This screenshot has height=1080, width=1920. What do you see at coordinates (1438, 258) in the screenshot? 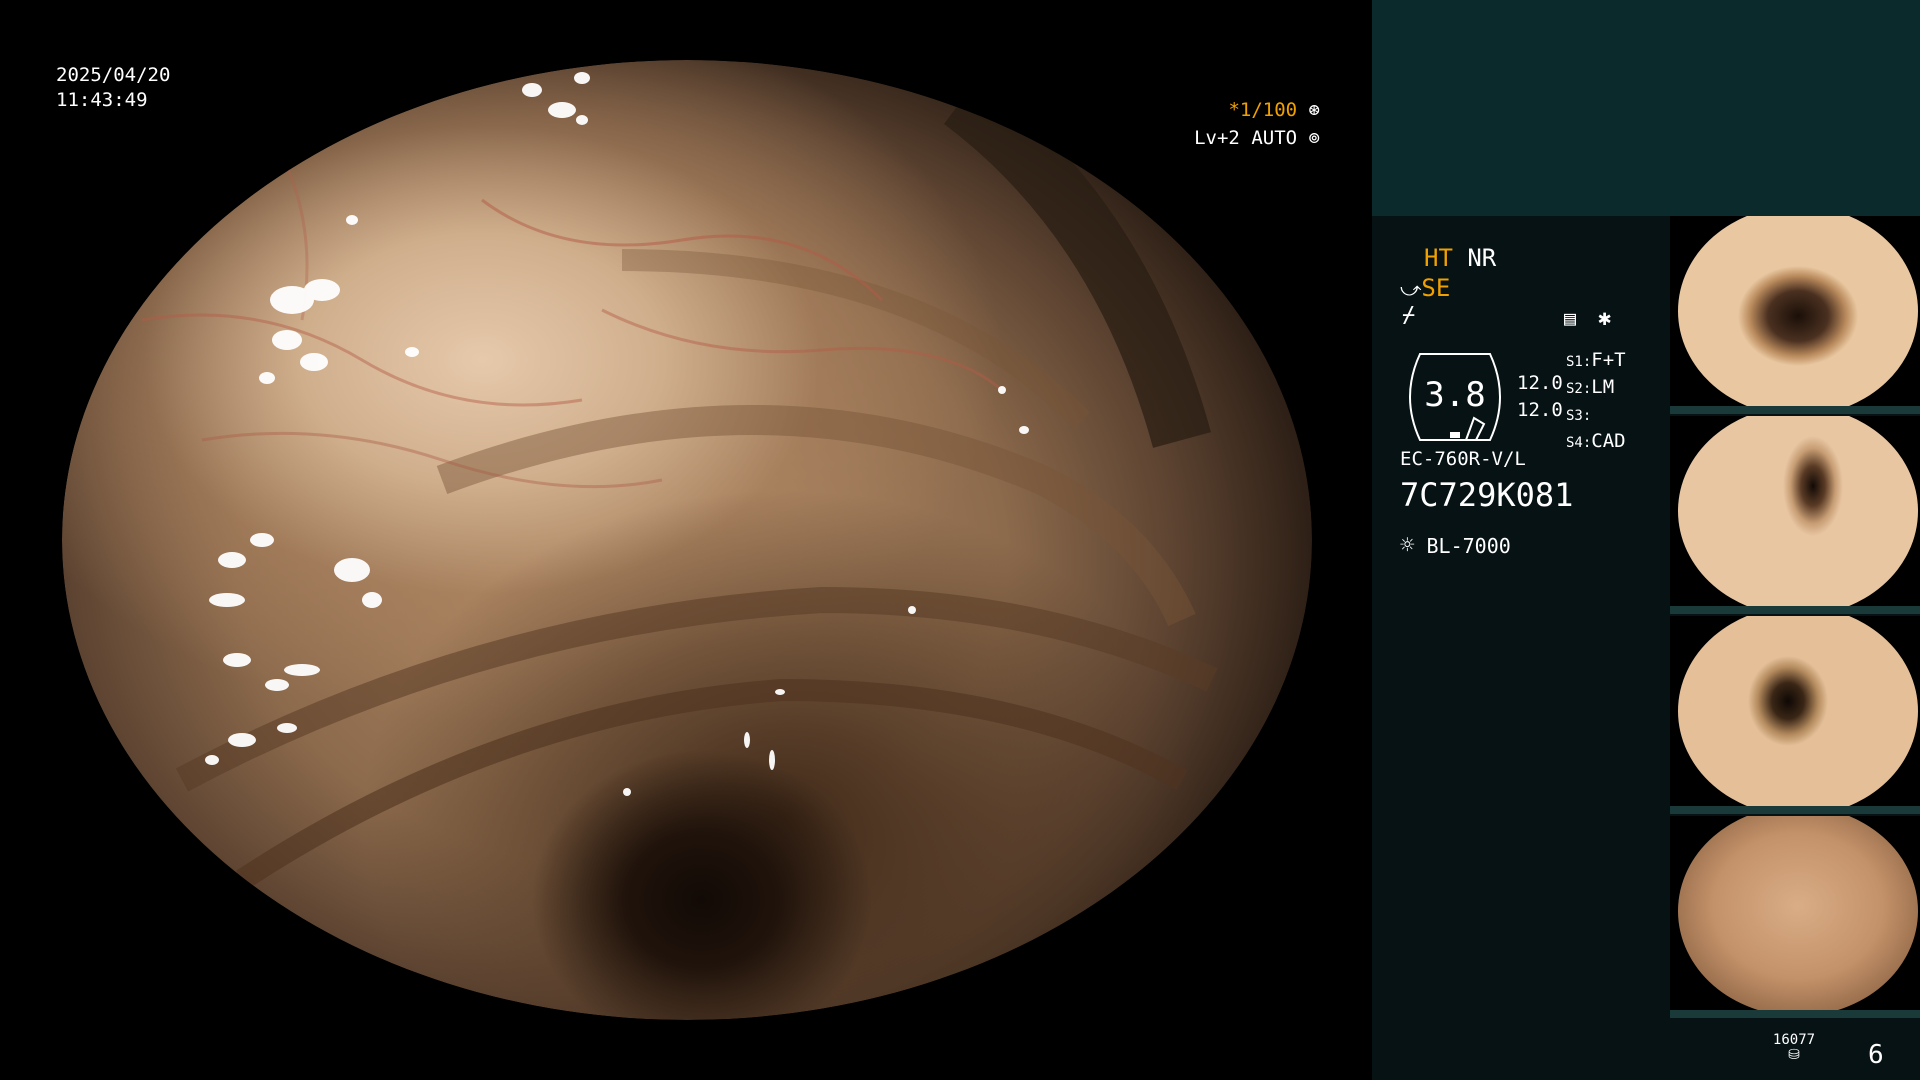
I see `ht-label: HT` at bounding box center [1438, 258].